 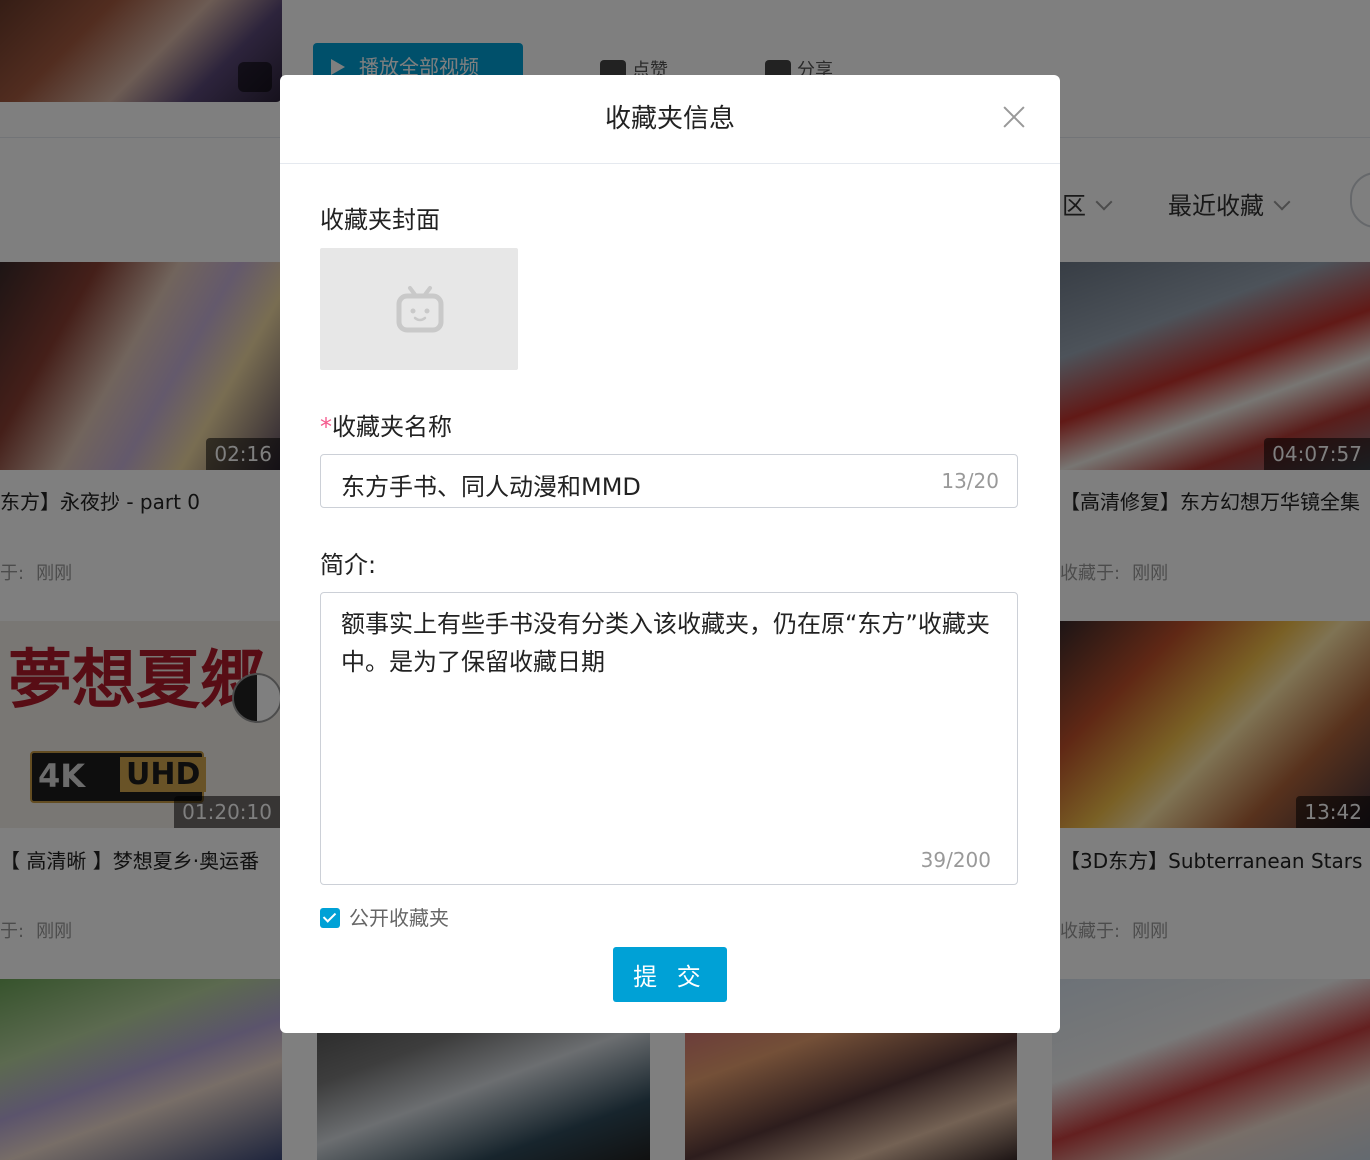 What do you see at coordinates (326, 427) in the screenshot?
I see `required-mark: *` at bounding box center [326, 427].